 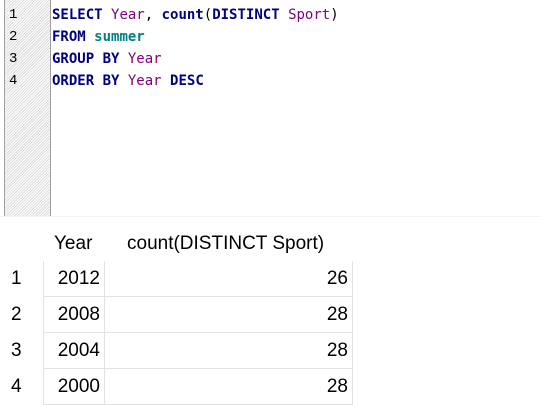 I want to click on line-number-gutter: 1 2 3 4, so click(x=27, y=108).